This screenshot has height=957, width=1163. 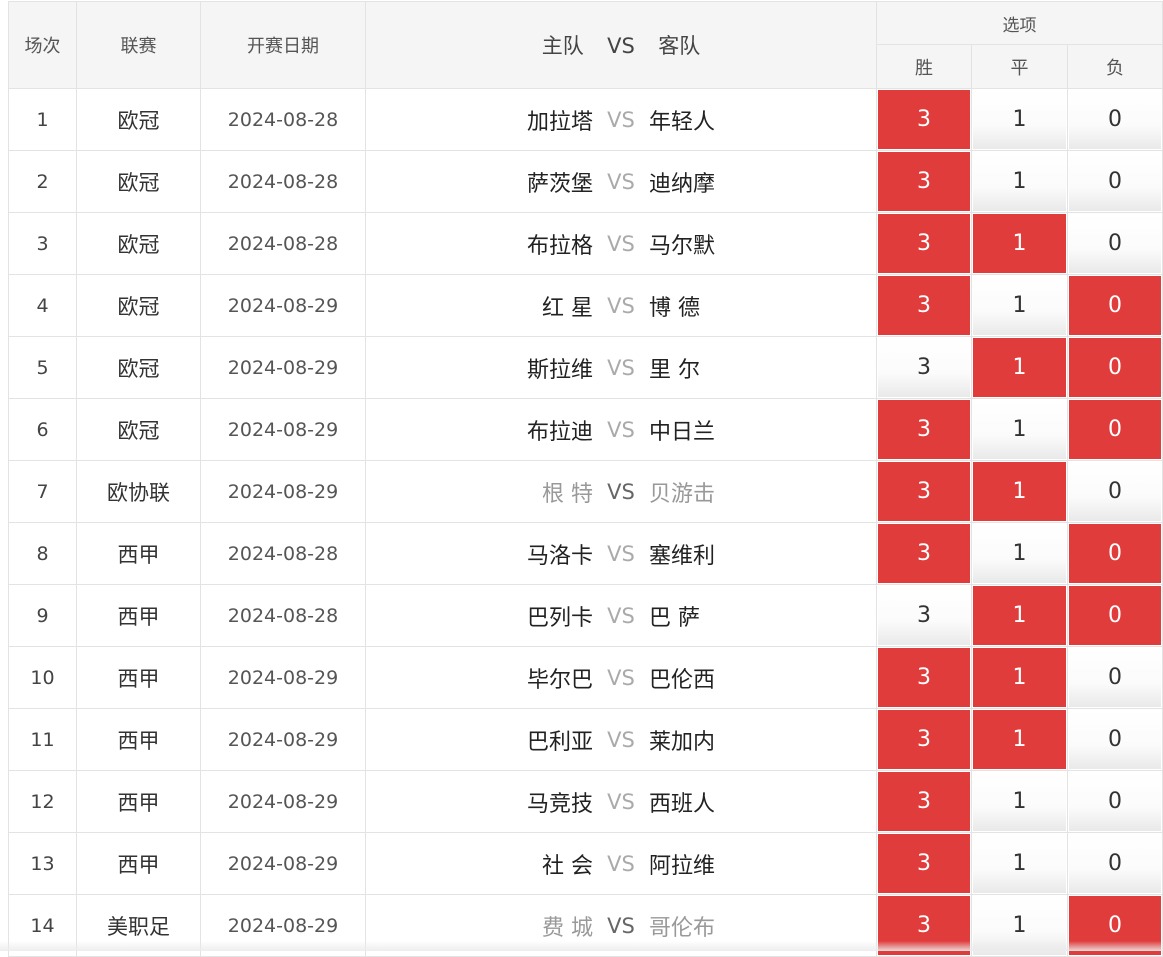 I want to click on away-team: 阿拉维, so click(x=762, y=864).